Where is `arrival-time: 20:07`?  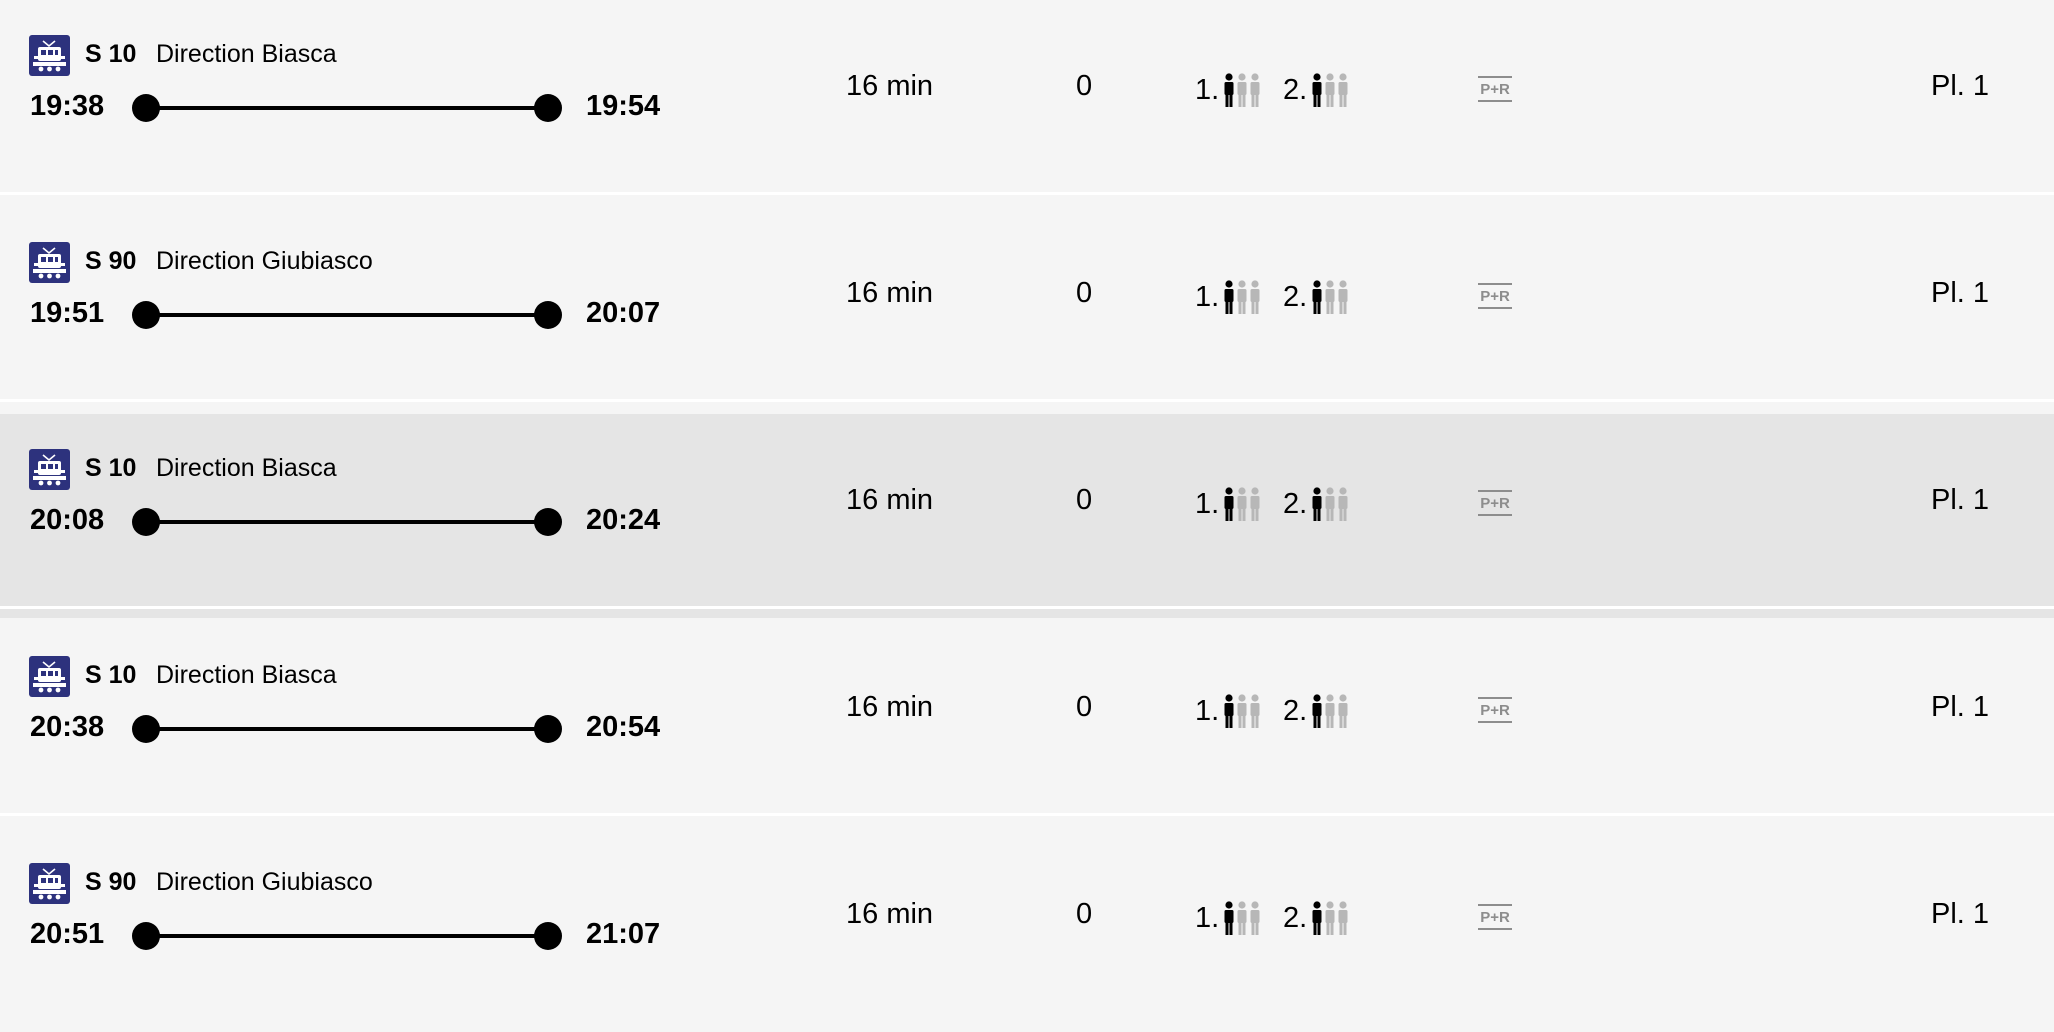
arrival-time: 20:07 is located at coordinates (623, 313).